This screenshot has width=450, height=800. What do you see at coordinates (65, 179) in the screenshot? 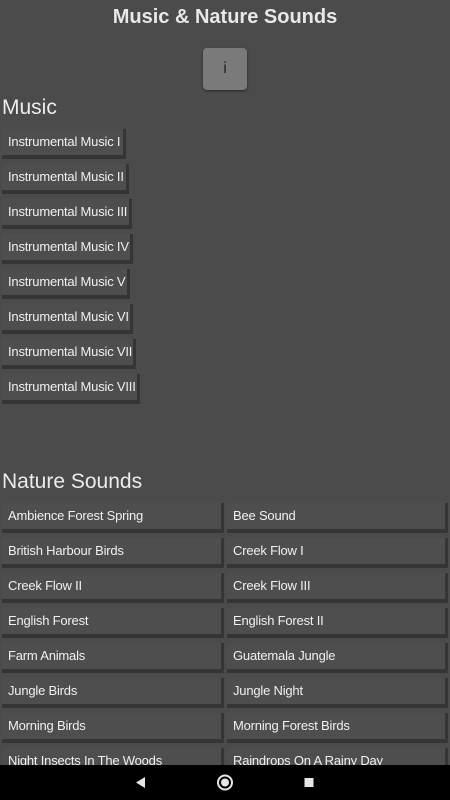
I see `music-button-2: Instrumental Music II` at bounding box center [65, 179].